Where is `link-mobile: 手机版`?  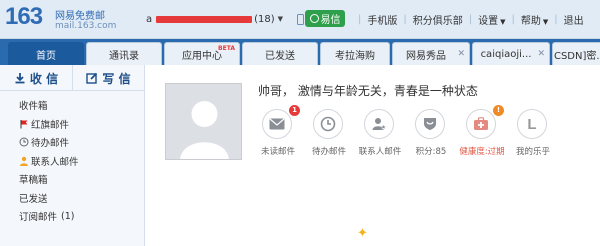
link-mobile: 手机版 is located at coordinates (382, 19).